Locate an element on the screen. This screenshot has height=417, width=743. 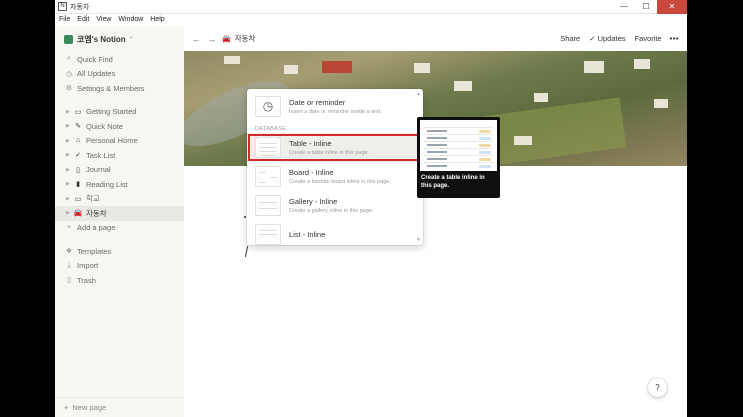
maximize-button: ☐ is located at coordinates (646, 7).